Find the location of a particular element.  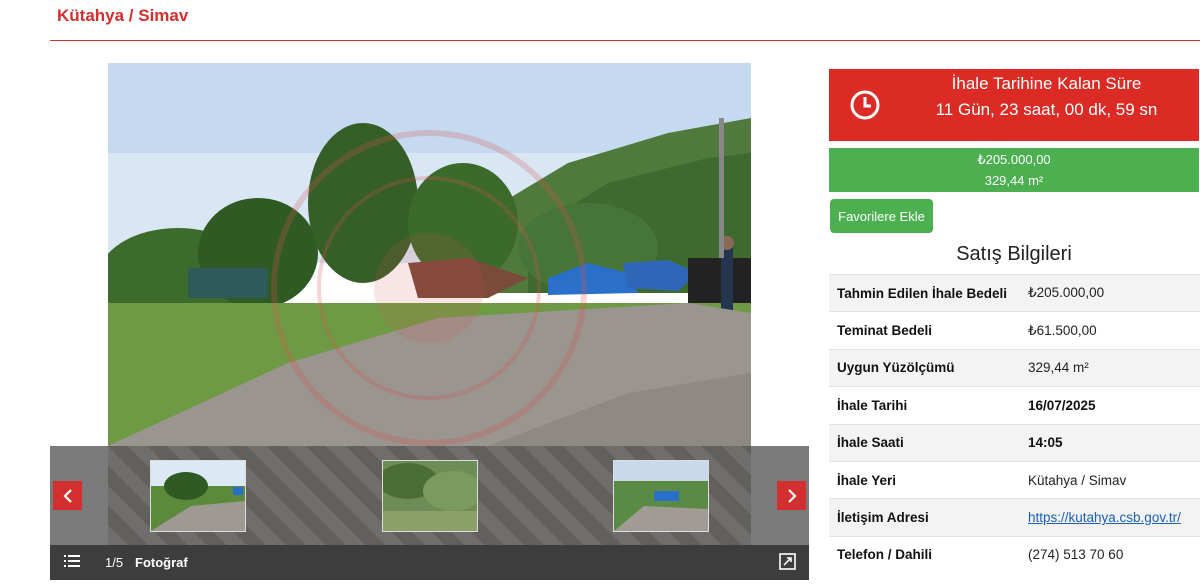

add-to-favorites-button: Favorilere Ekle is located at coordinates (881, 216).